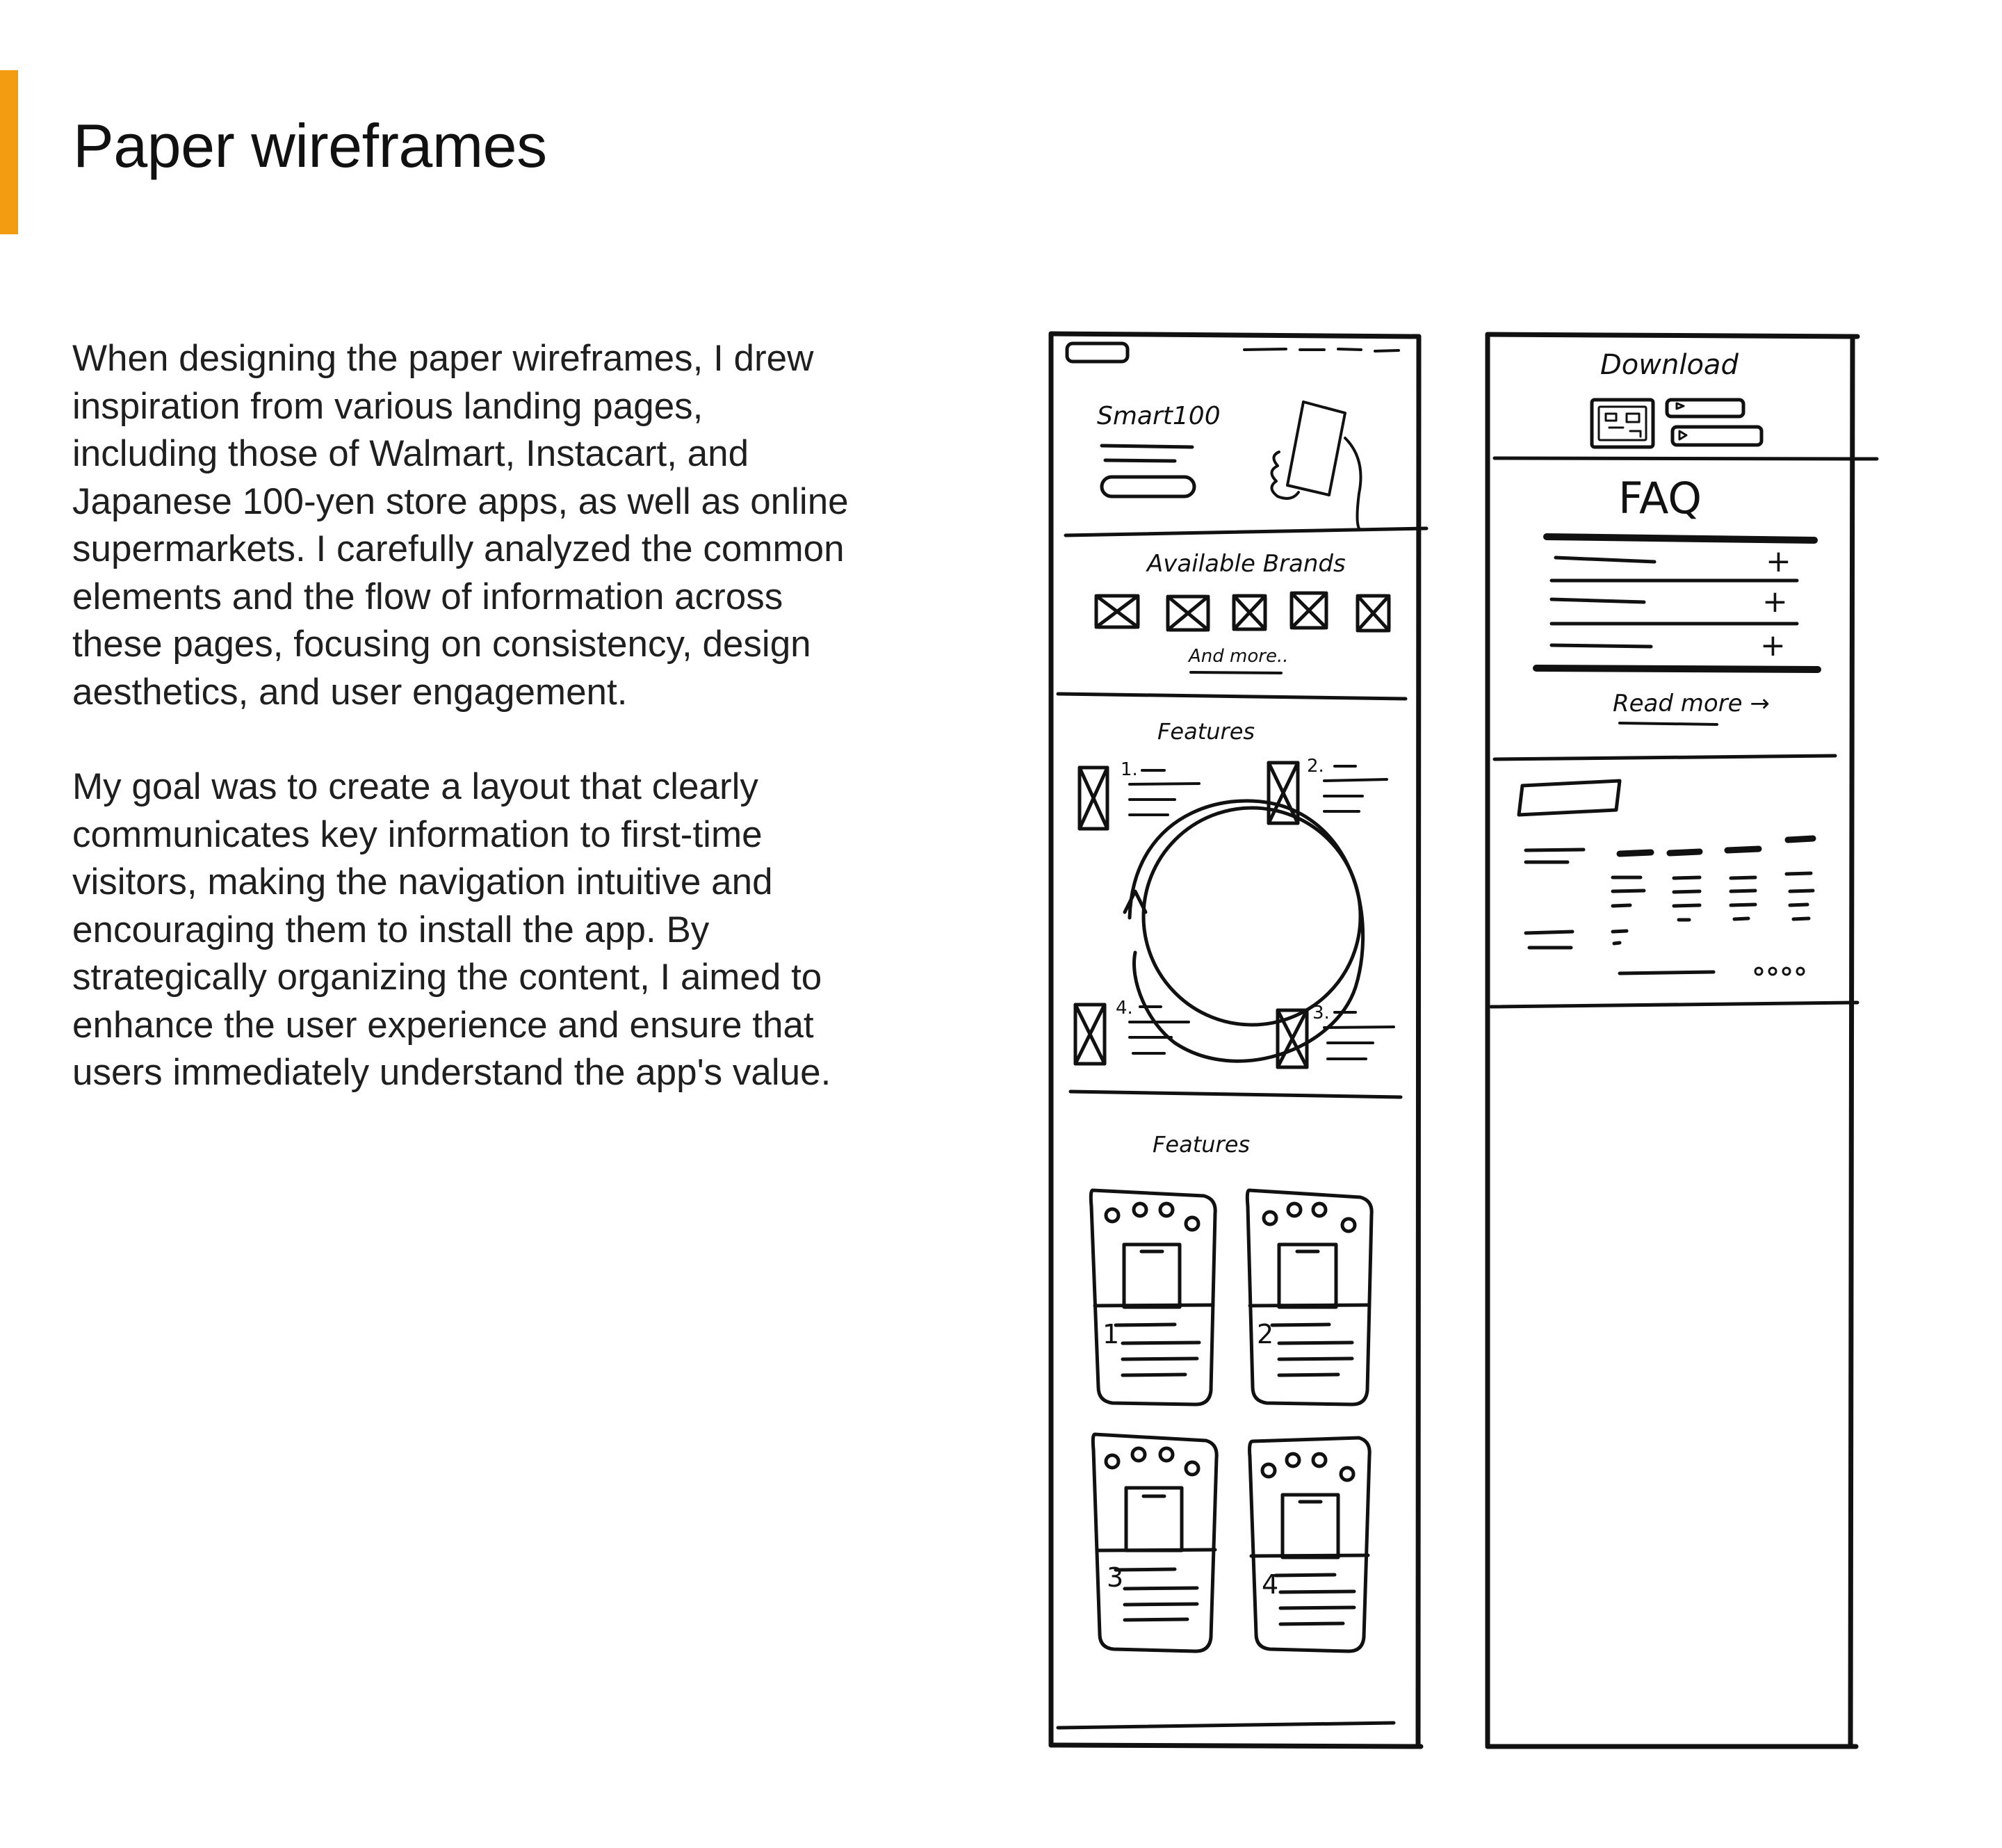 The height and width of the screenshot is (1848, 2002). What do you see at coordinates (1714, 422) in the screenshot?
I see `app-store-buttons` at bounding box center [1714, 422].